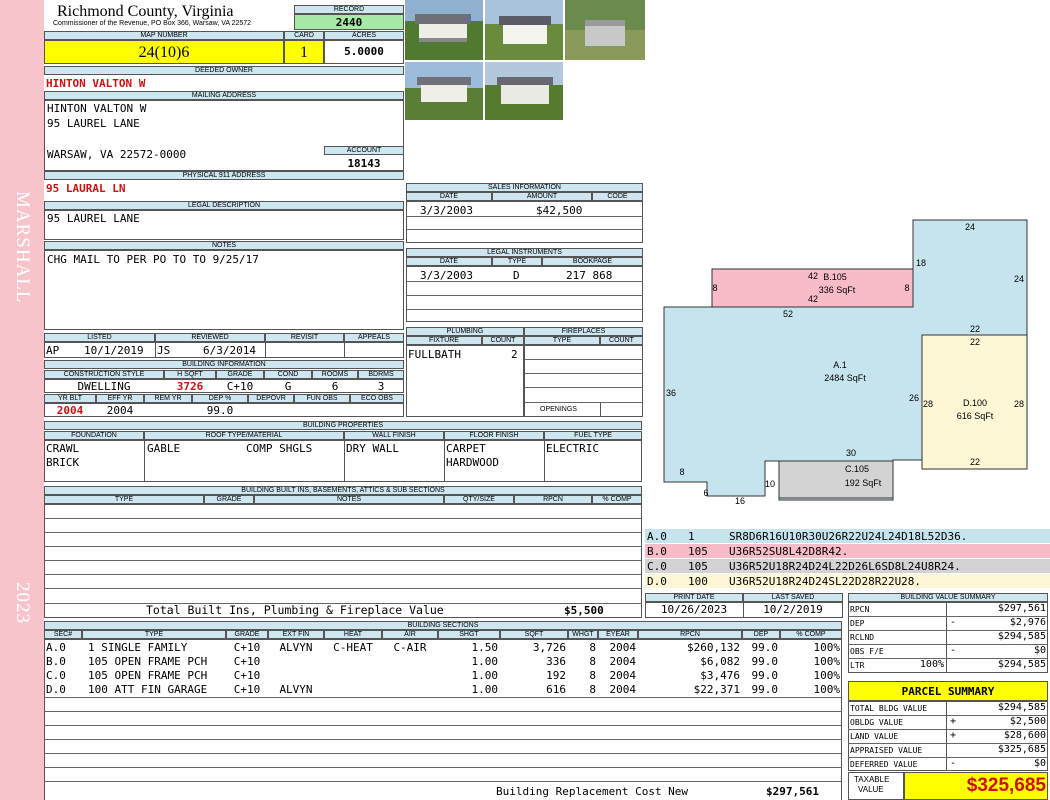 This screenshot has height=800, width=1050. What do you see at coordinates (296, 634) in the screenshot?
I see `sections-col-header: EXT FIN` at bounding box center [296, 634].